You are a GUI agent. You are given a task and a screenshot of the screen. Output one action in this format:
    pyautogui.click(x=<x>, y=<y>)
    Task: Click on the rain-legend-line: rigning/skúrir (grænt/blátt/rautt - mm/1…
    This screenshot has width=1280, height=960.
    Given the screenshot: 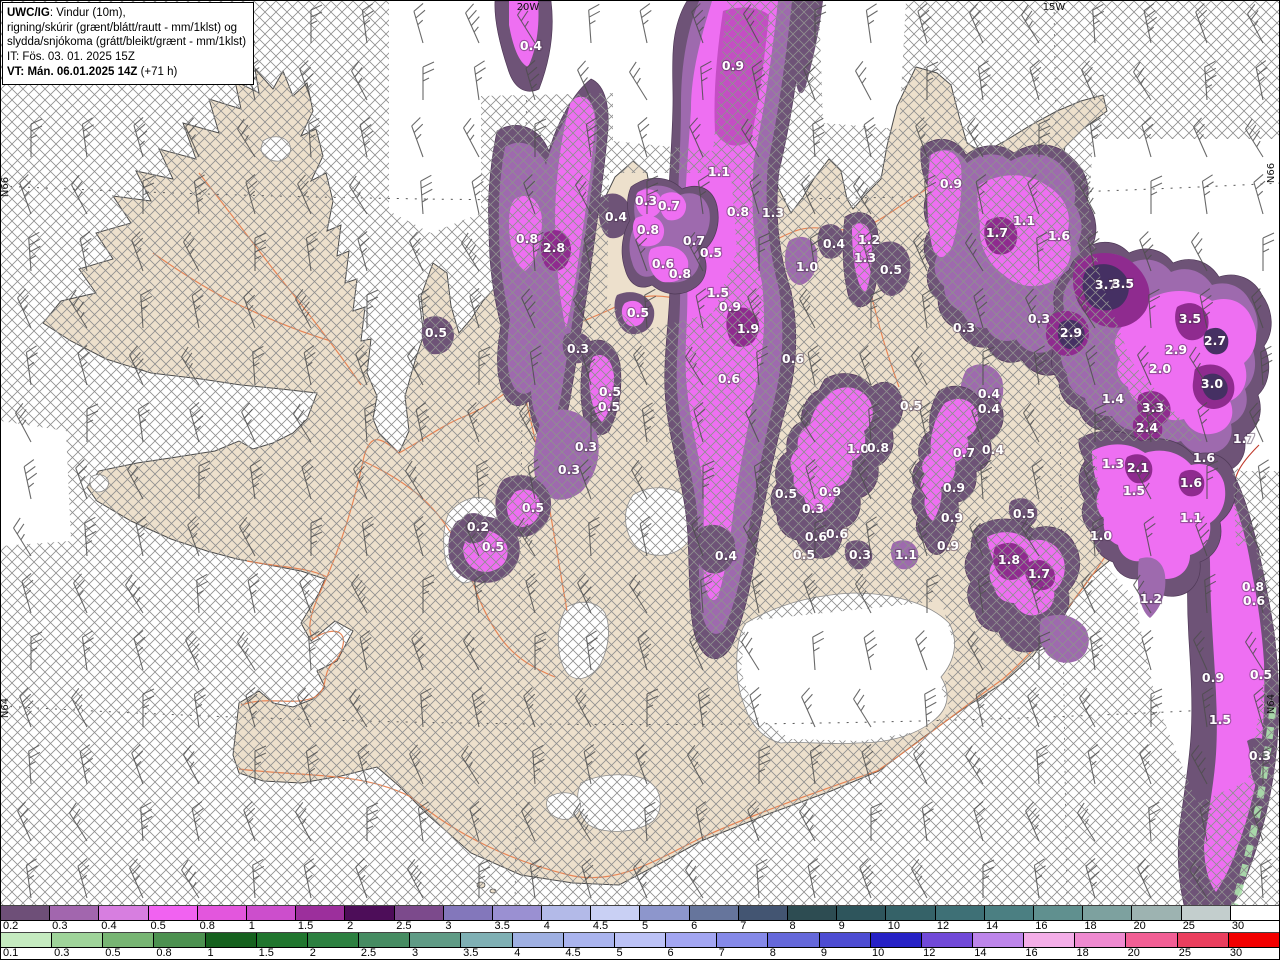 What is the action you would take?
    pyautogui.click(x=122, y=27)
    